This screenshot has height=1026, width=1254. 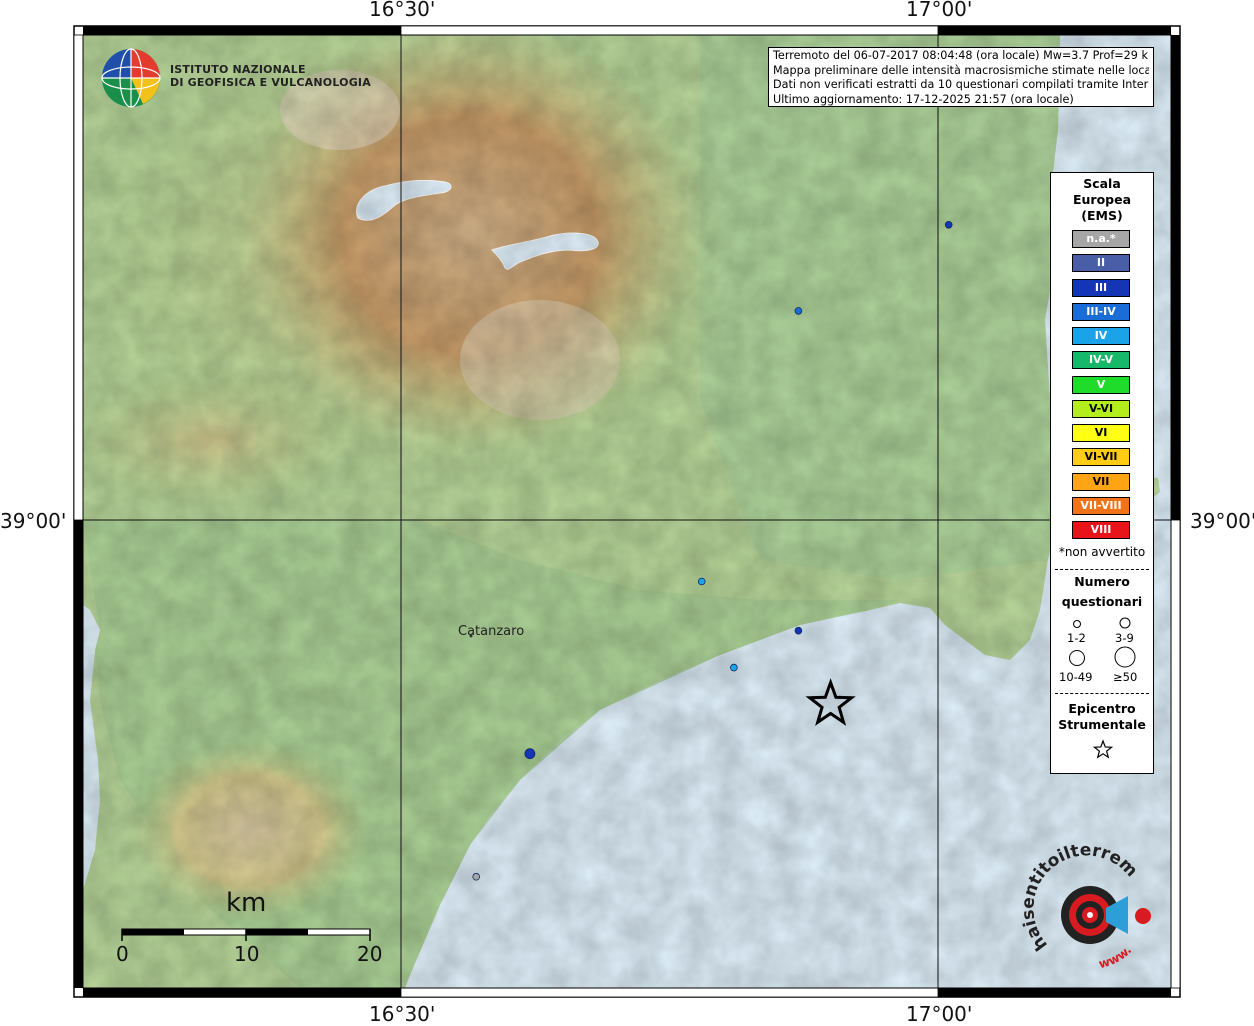 What do you see at coordinates (238, 69) in the screenshot?
I see `ingv-line1: ISTITUTO NAZIONALE` at bounding box center [238, 69].